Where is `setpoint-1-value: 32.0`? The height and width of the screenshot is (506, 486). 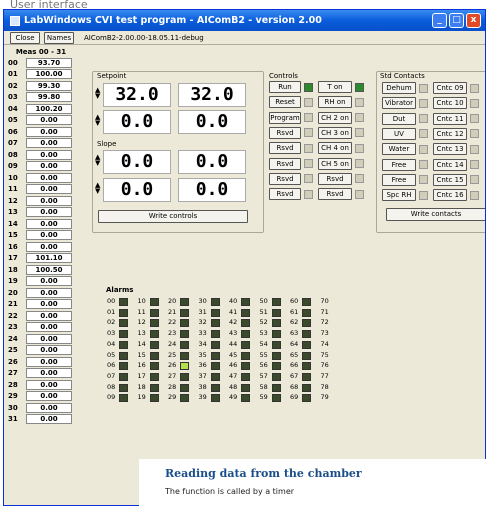
setpoint-1-value: 32.0 is located at coordinates (137, 95).